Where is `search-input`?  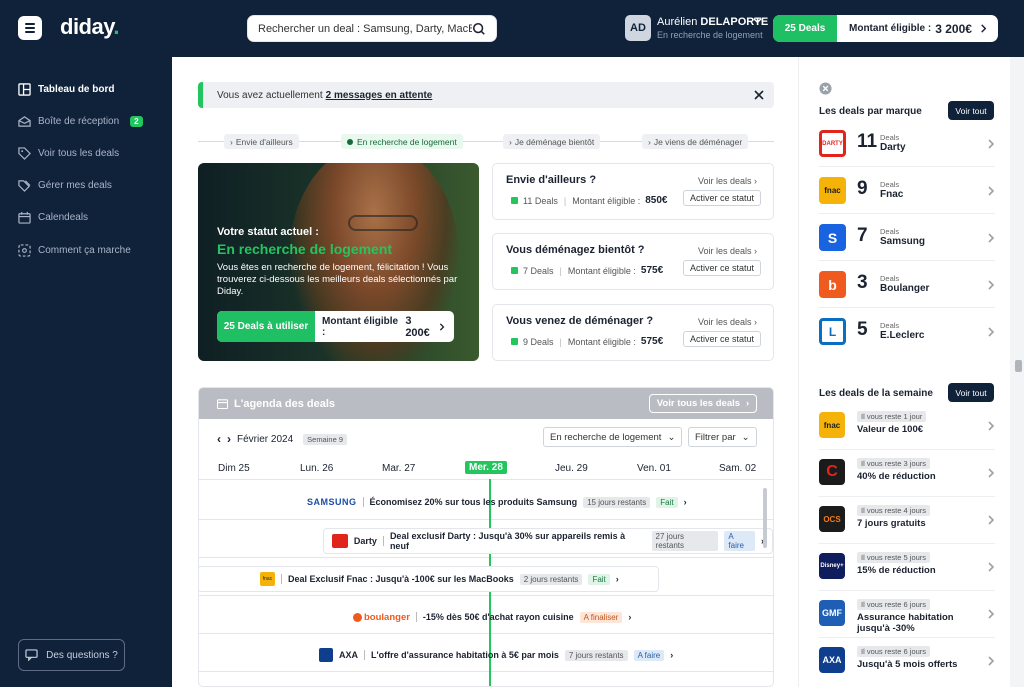 search-input is located at coordinates (365, 28).